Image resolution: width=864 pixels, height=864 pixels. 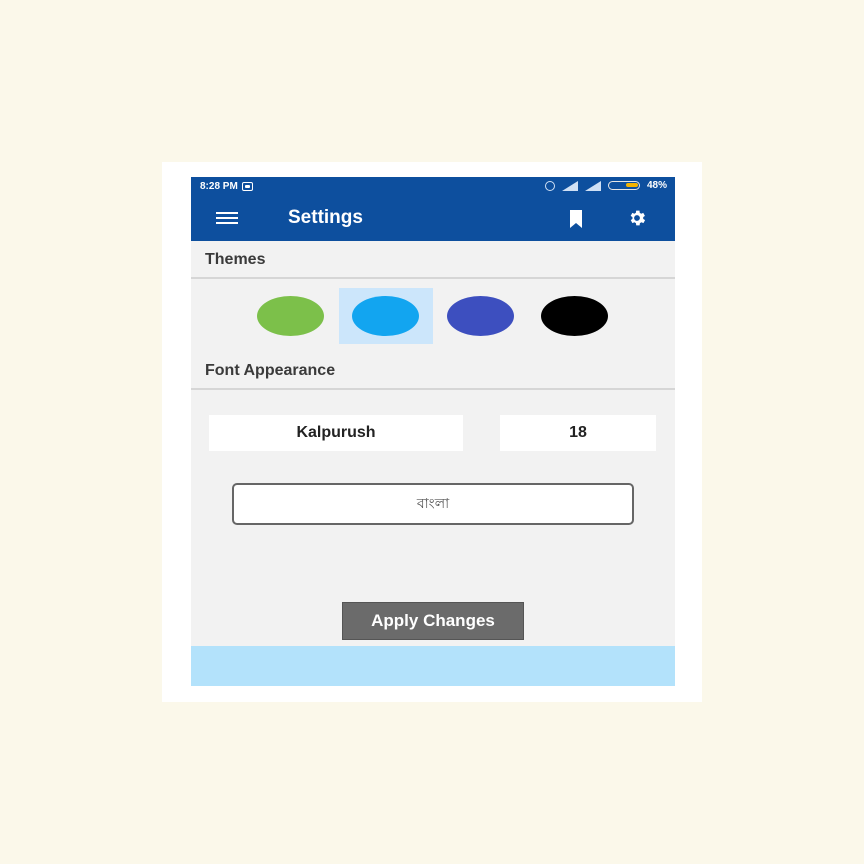 I want to click on font-name-selector: Kalpurush, so click(x=336, y=433).